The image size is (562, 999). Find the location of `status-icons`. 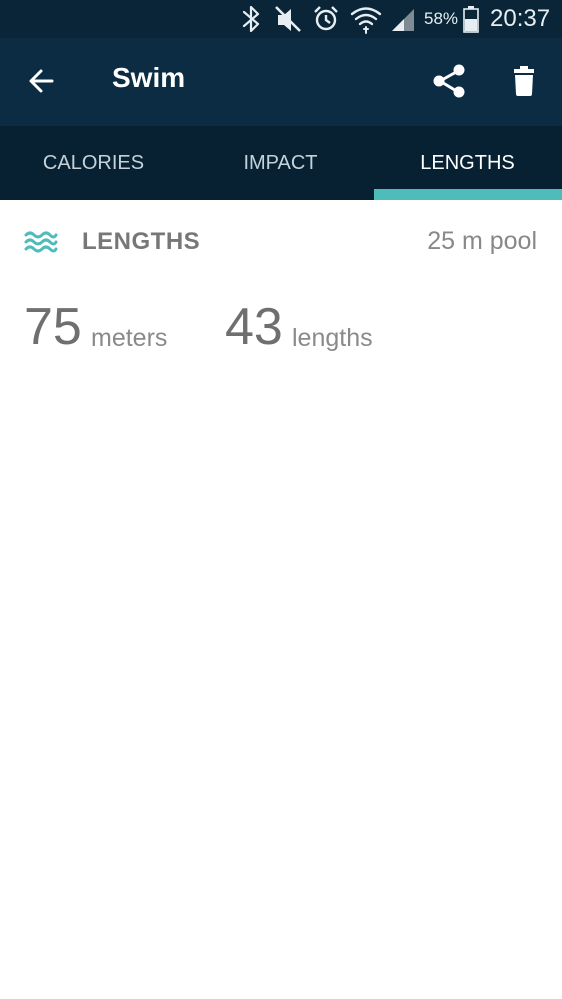

status-icons is located at coordinates (360, 19).